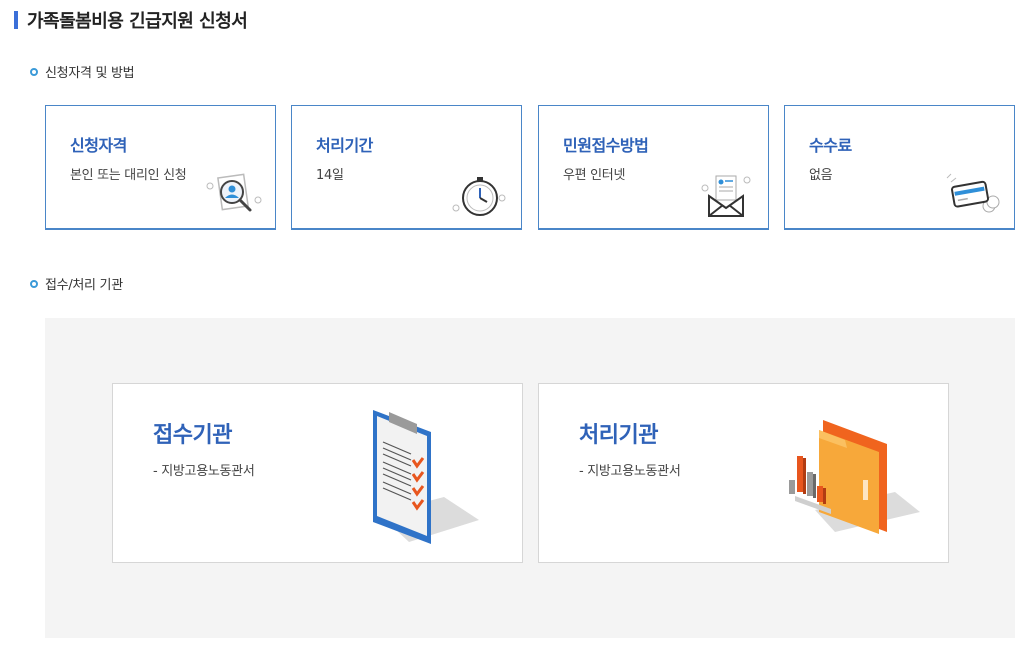 The height and width of the screenshot is (650, 1024). I want to click on info-card-desc: 14일, so click(330, 175).